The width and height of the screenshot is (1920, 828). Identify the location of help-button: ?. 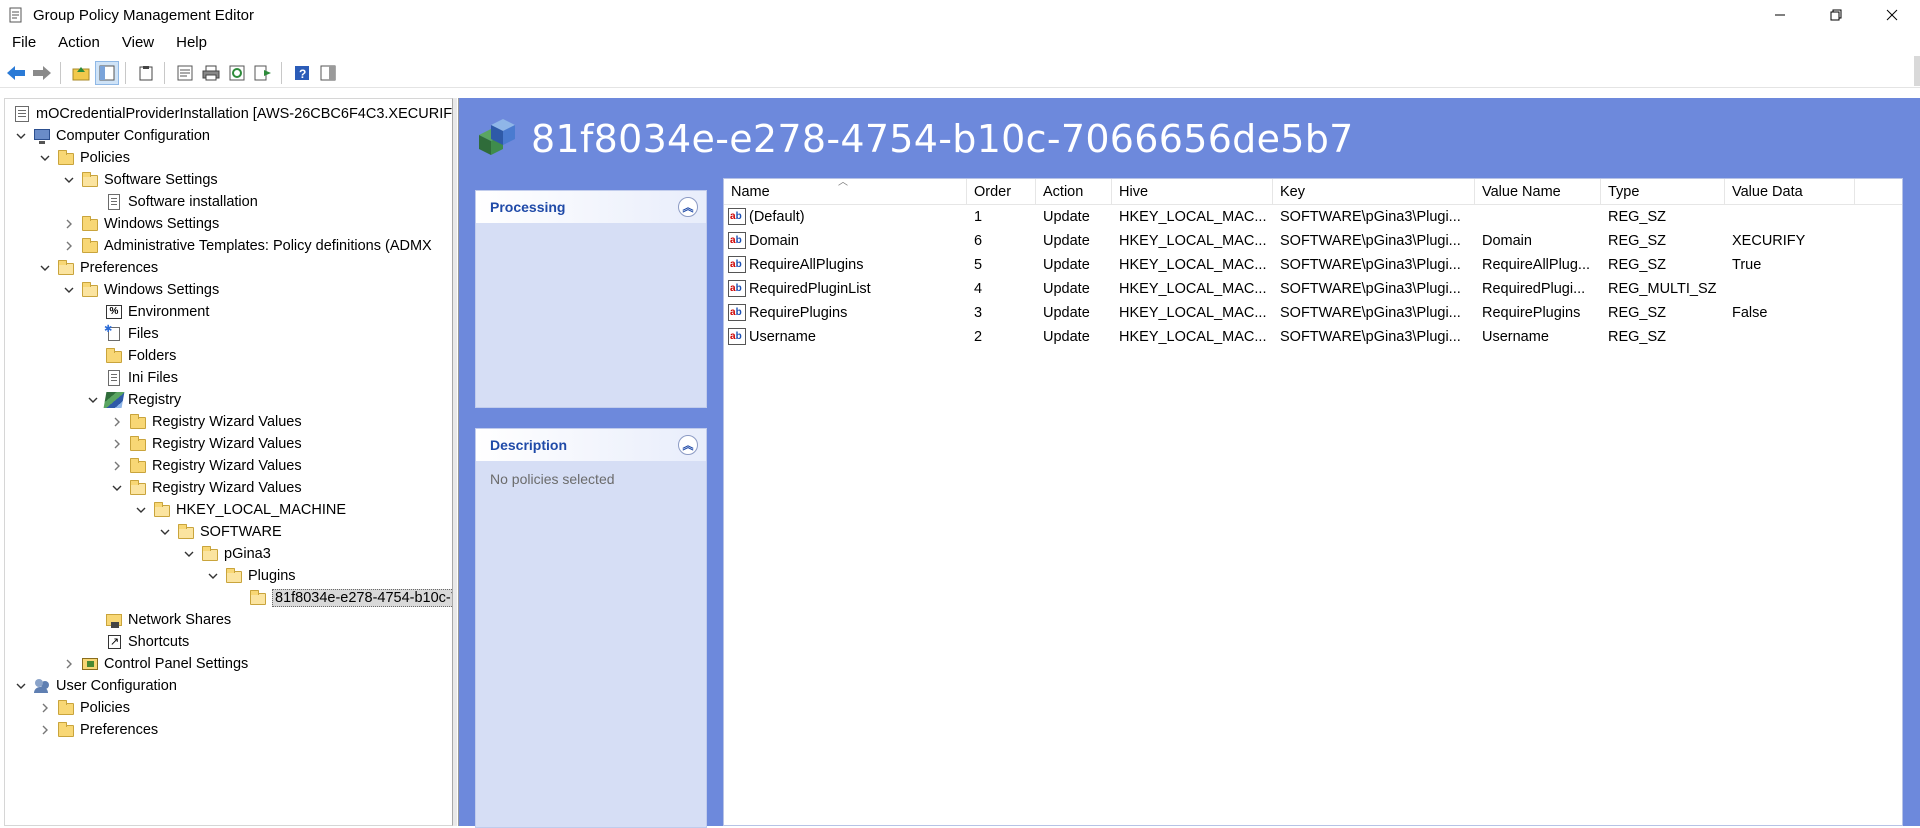
(302, 73).